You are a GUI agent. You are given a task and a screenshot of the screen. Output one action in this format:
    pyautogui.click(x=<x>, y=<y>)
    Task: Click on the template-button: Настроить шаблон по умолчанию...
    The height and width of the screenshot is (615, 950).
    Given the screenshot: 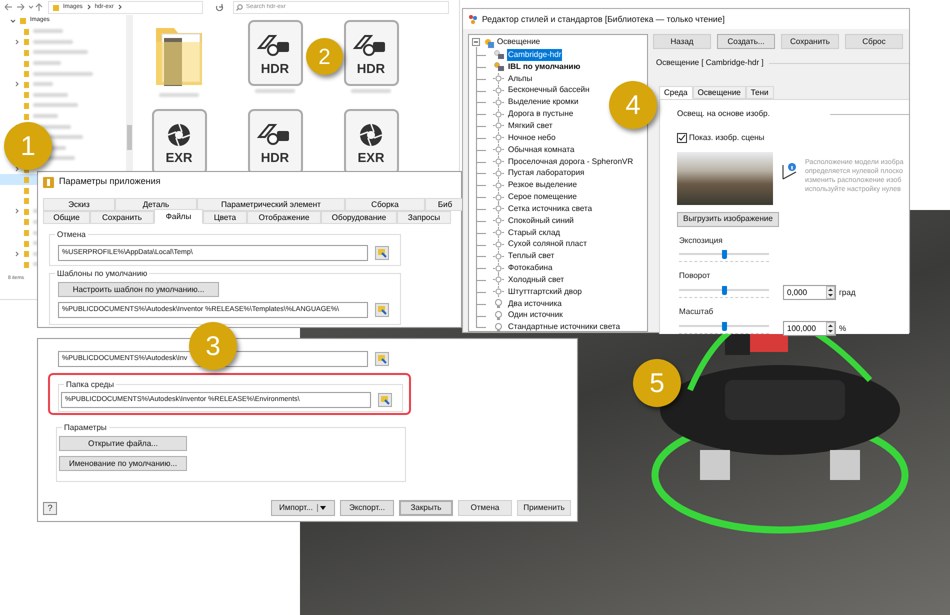 What is the action you would take?
    pyautogui.click(x=138, y=289)
    